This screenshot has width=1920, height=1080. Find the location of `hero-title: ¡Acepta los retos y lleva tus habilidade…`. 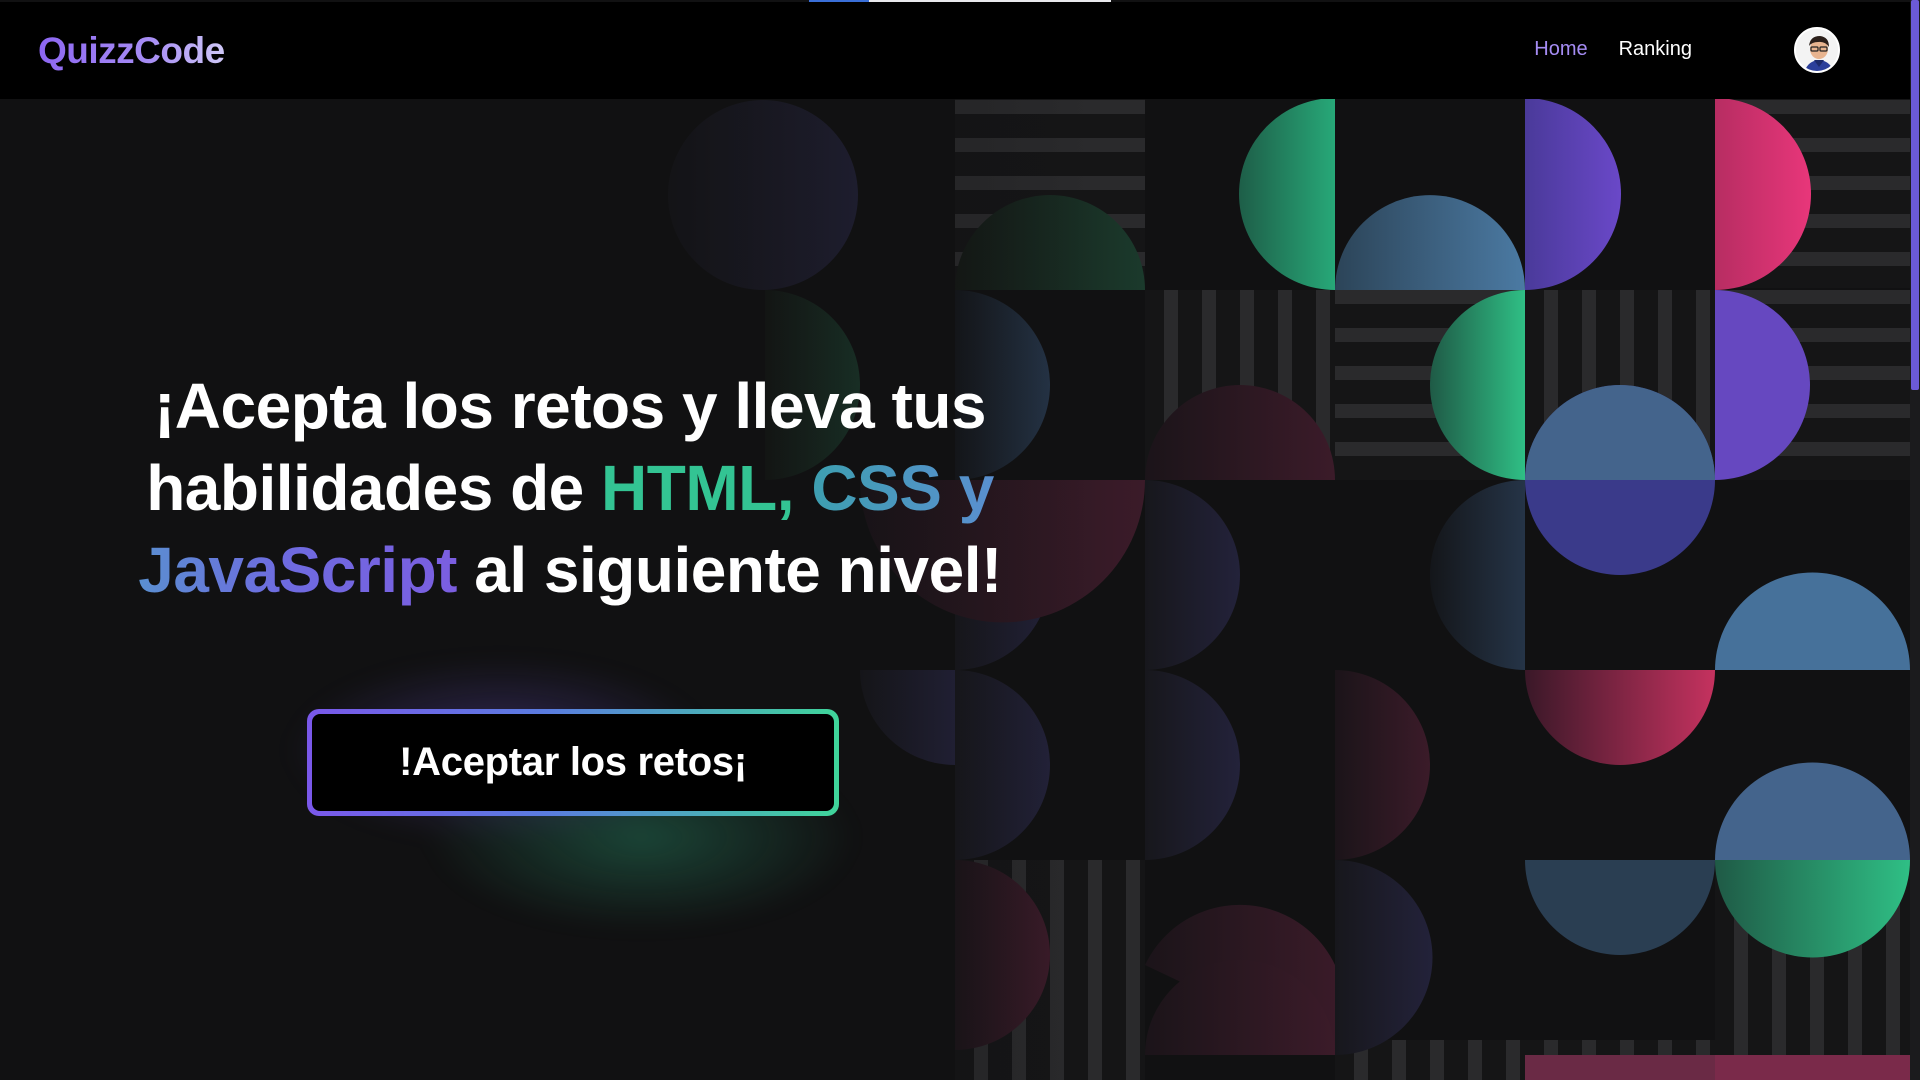

hero-title: ¡Acepta los retos y lleva tus habilidade… is located at coordinates (570, 488).